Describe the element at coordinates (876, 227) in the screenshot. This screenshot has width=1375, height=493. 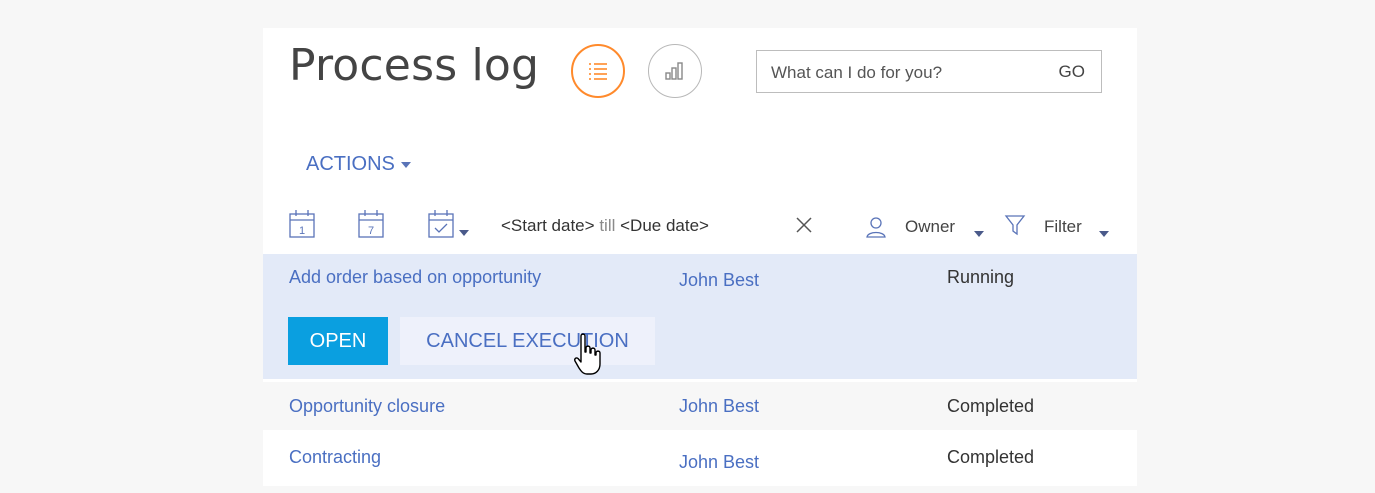
I see `user-icon` at that location.